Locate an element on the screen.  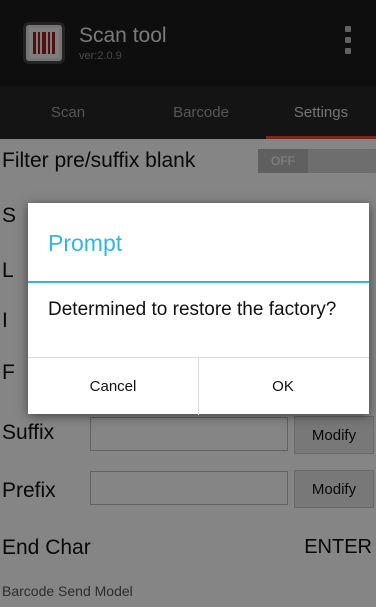
dialog-button-bar: Cancel OK is located at coordinates (198, 386).